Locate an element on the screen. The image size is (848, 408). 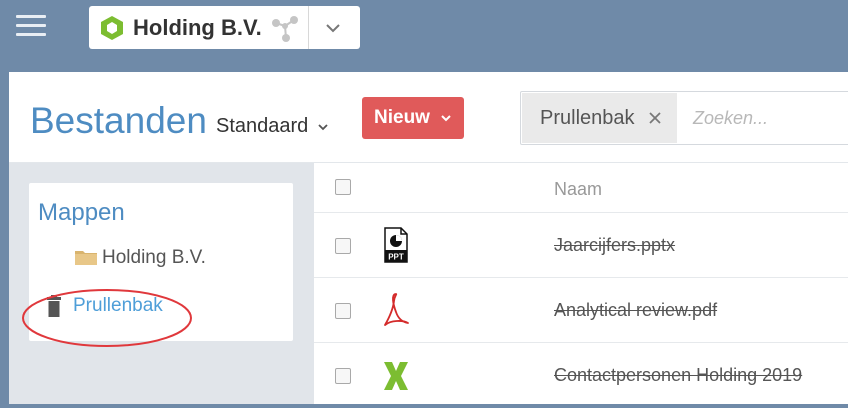
table-row: PPT Jaarcijfers.pptx is located at coordinates (581, 245).